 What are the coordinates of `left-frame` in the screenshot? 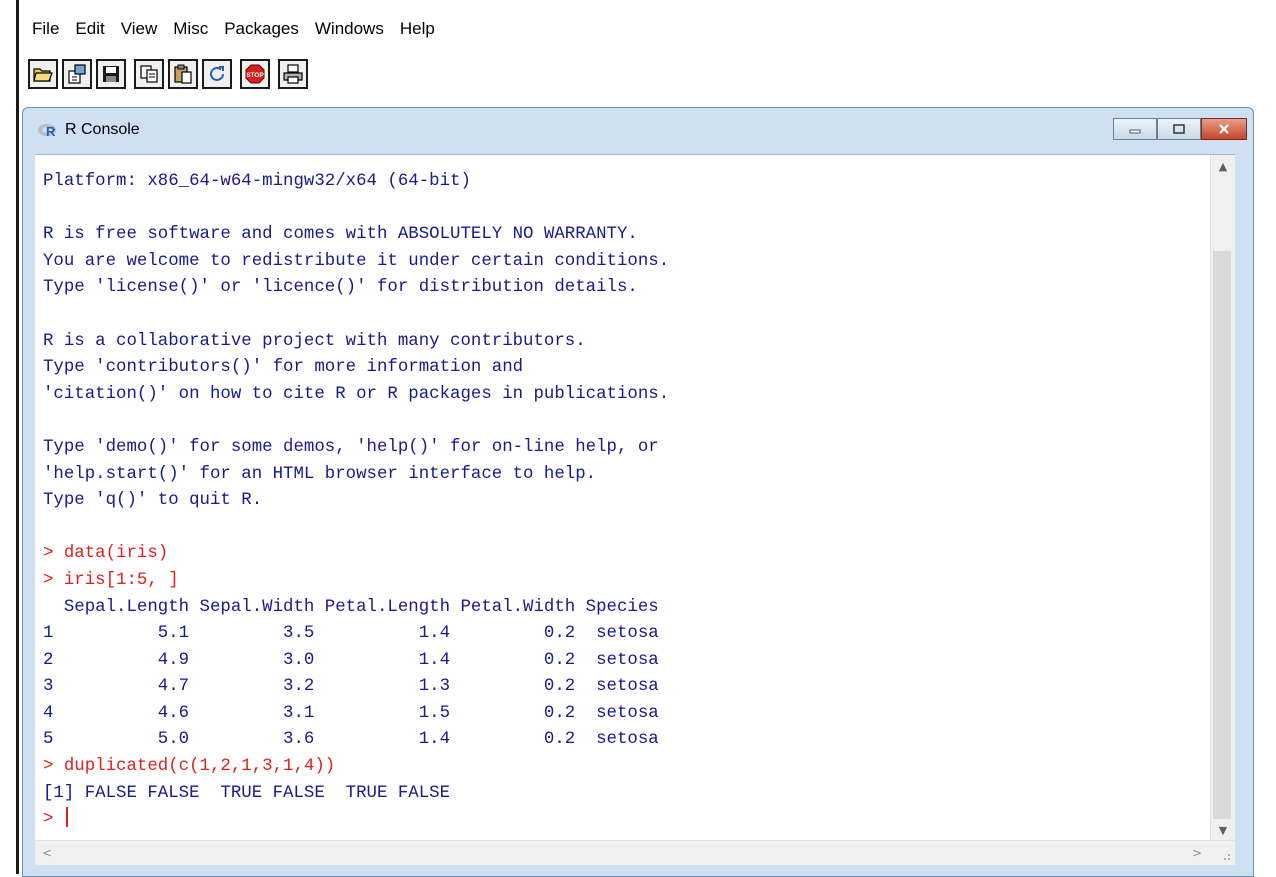 It's located at (4, 437).